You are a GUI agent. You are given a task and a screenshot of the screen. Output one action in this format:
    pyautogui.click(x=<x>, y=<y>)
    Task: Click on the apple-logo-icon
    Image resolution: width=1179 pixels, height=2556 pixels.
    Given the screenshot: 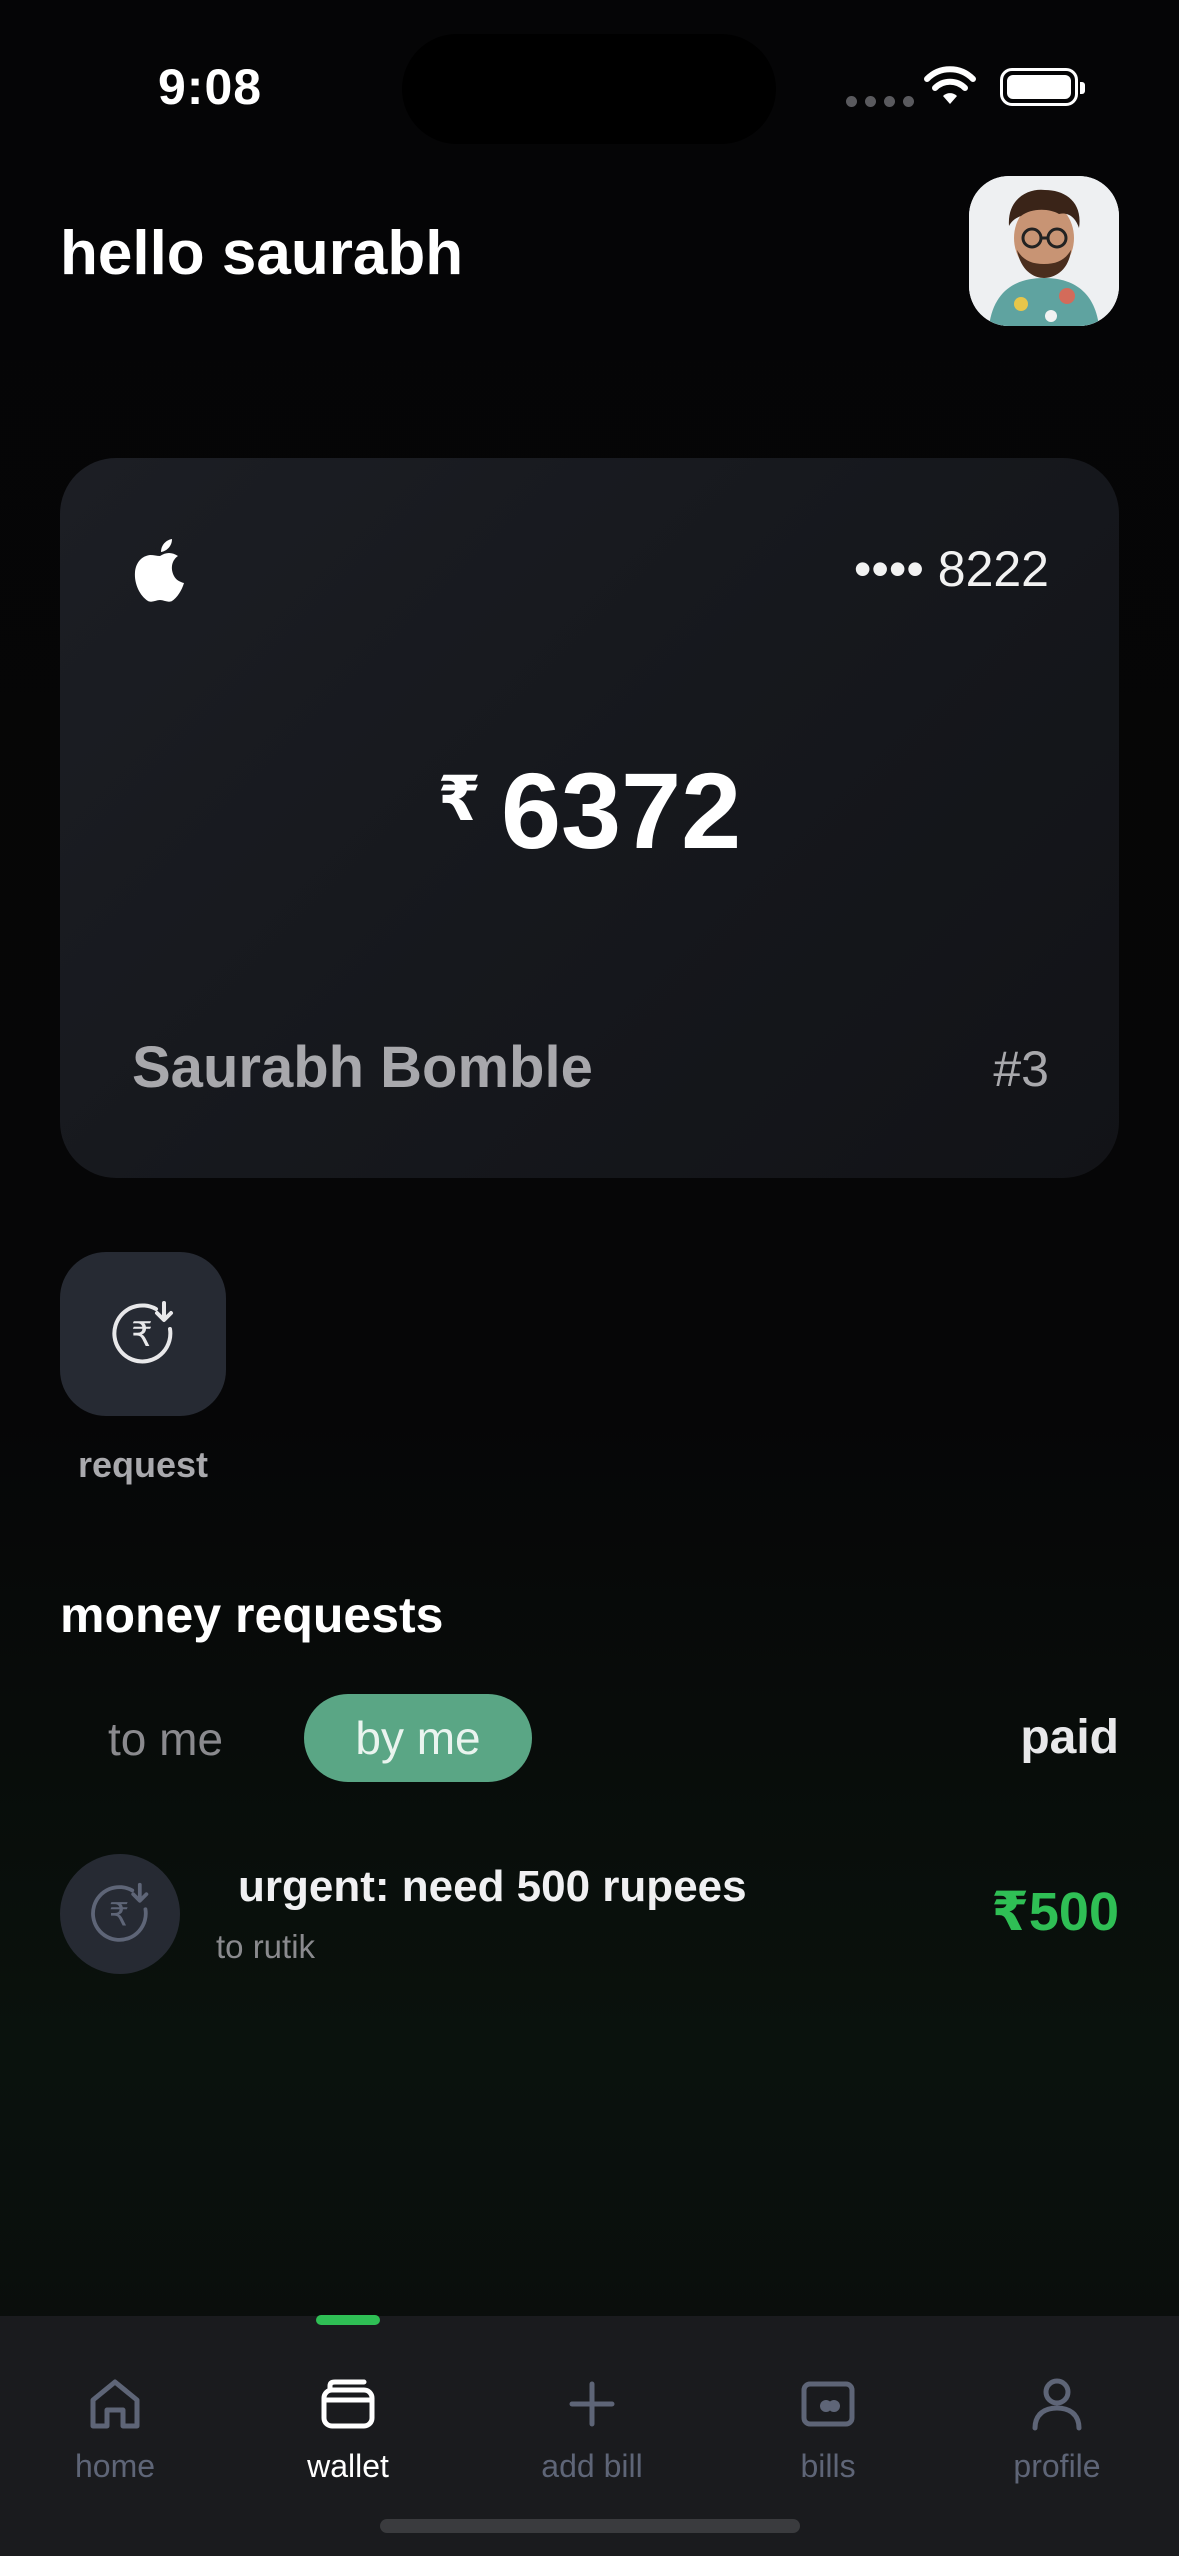 What is the action you would take?
    pyautogui.click(x=159, y=570)
    